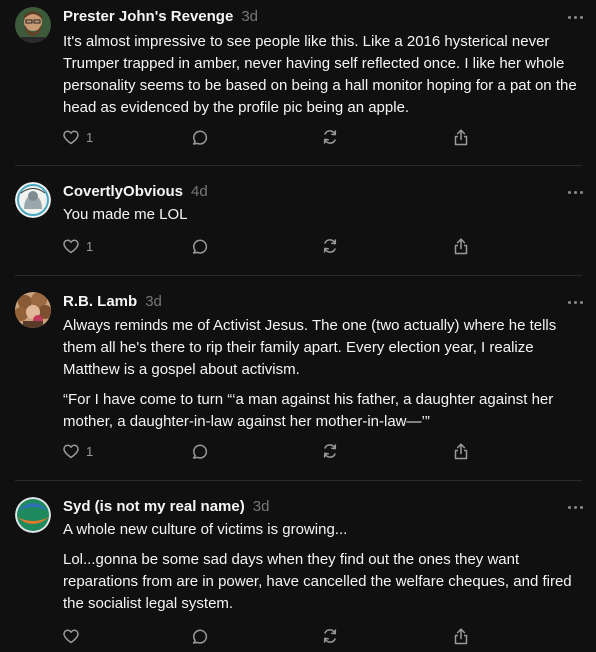 The width and height of the screenshot is (596, 652). I want to click on comment-header: R.B. Lamb 3d, so click(112, 302).